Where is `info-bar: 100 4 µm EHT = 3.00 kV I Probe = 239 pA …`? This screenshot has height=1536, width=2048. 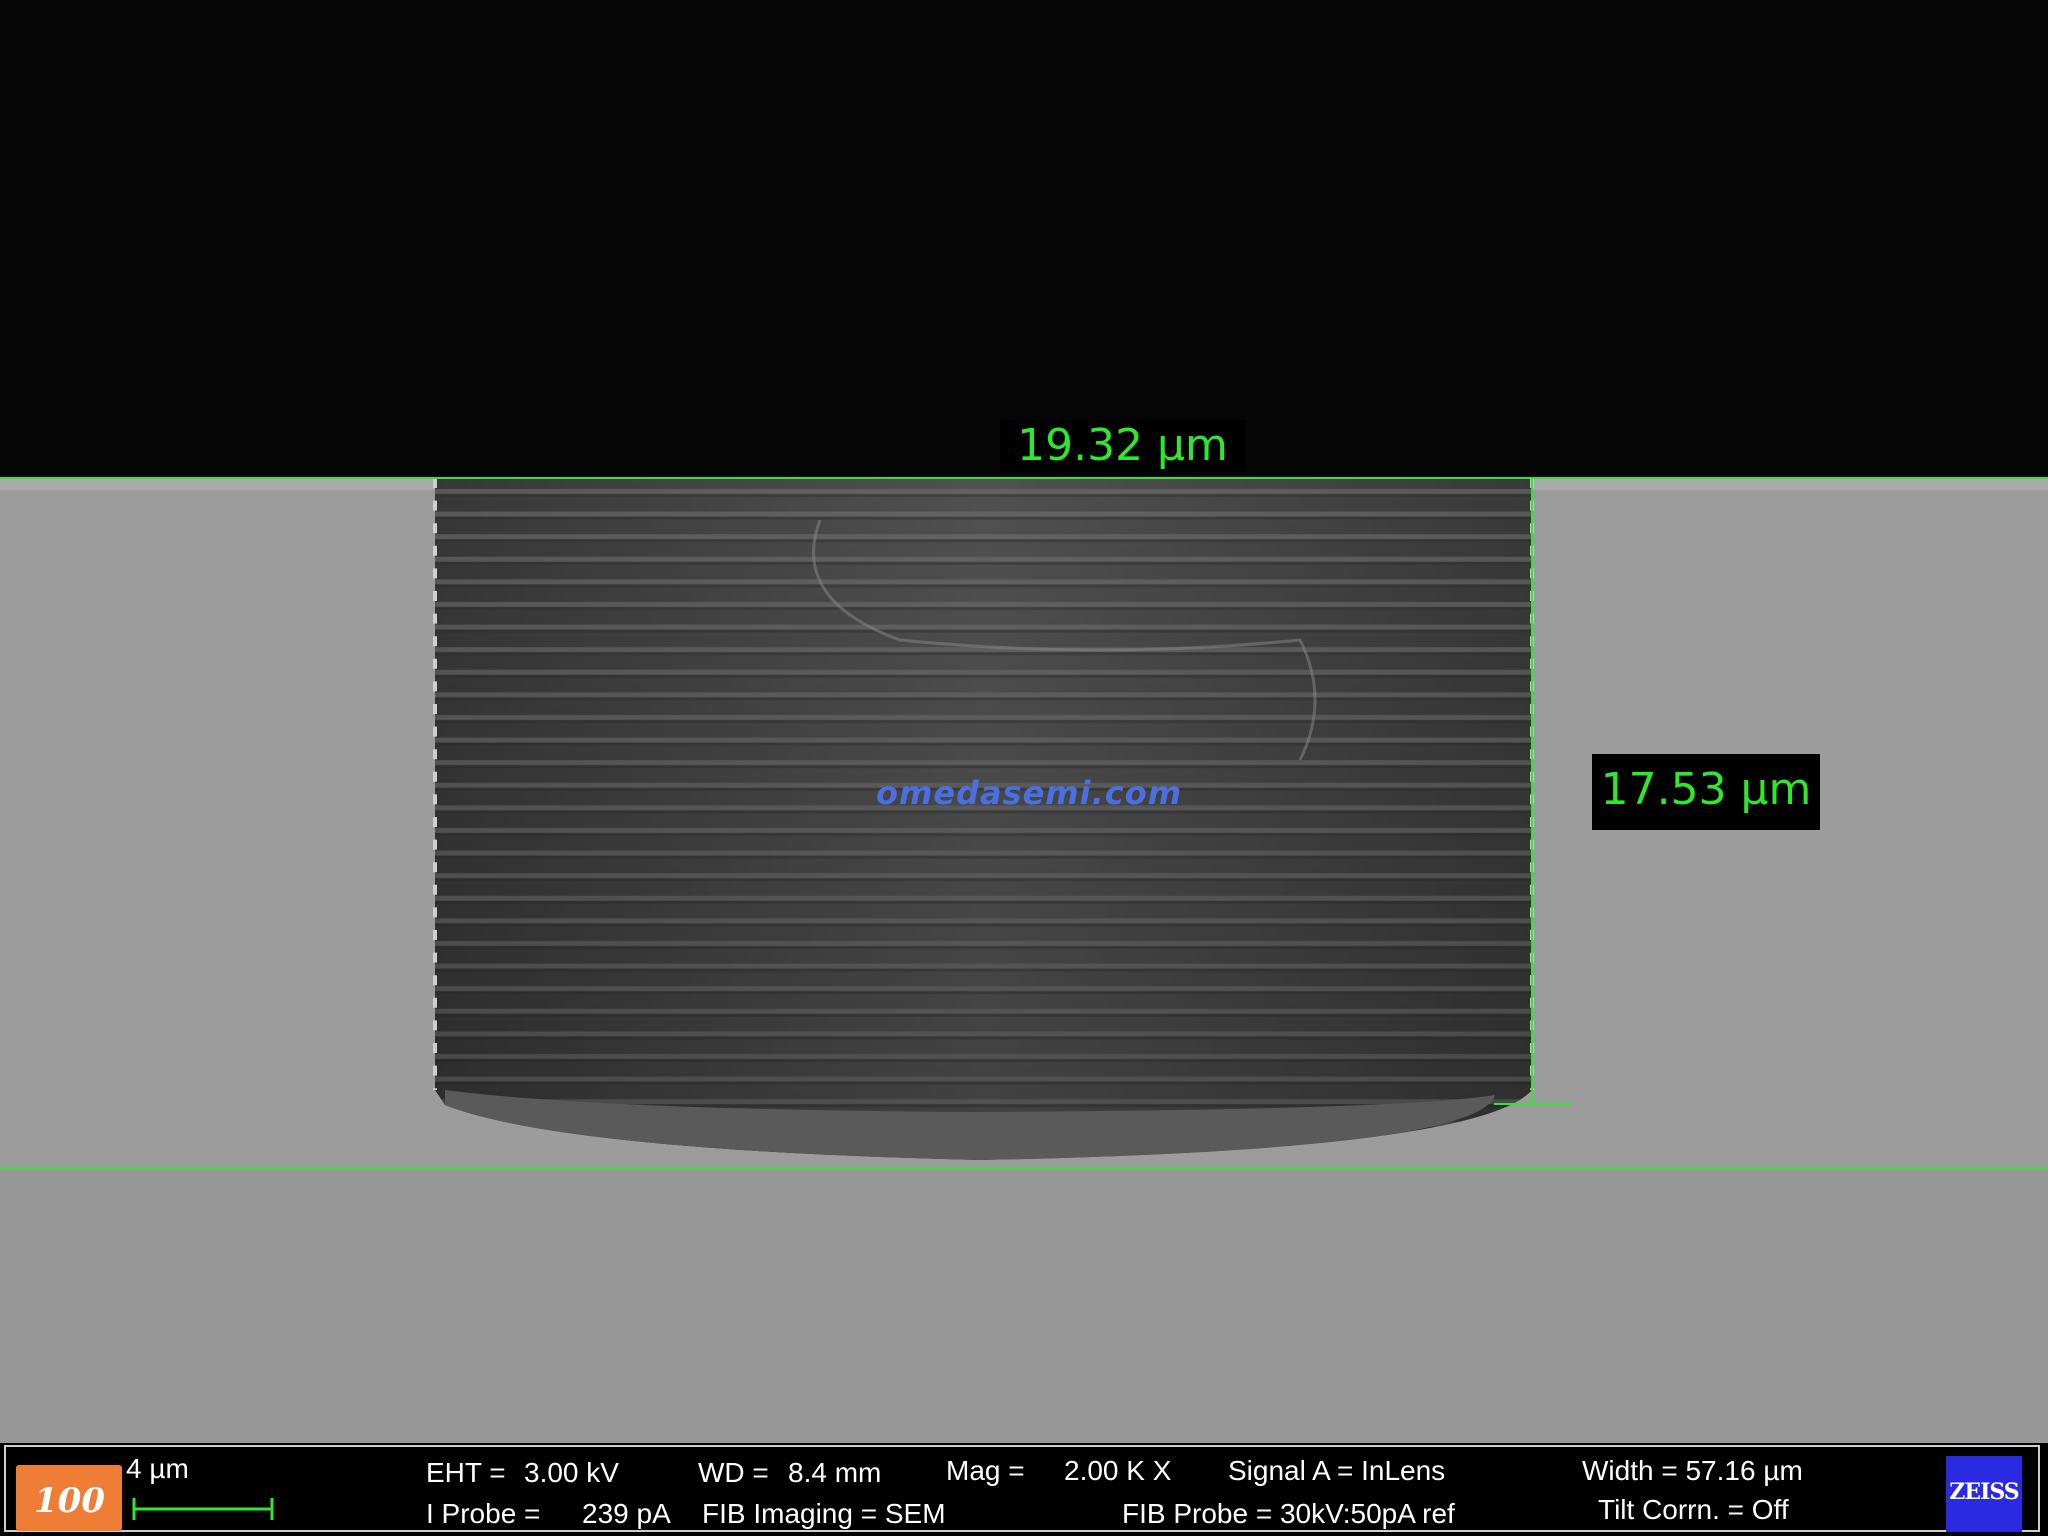 info-bar: 100 4 µm EHT = 3.00 kV I Probe = 239 pA … is located at coordinates (1024, 1489).